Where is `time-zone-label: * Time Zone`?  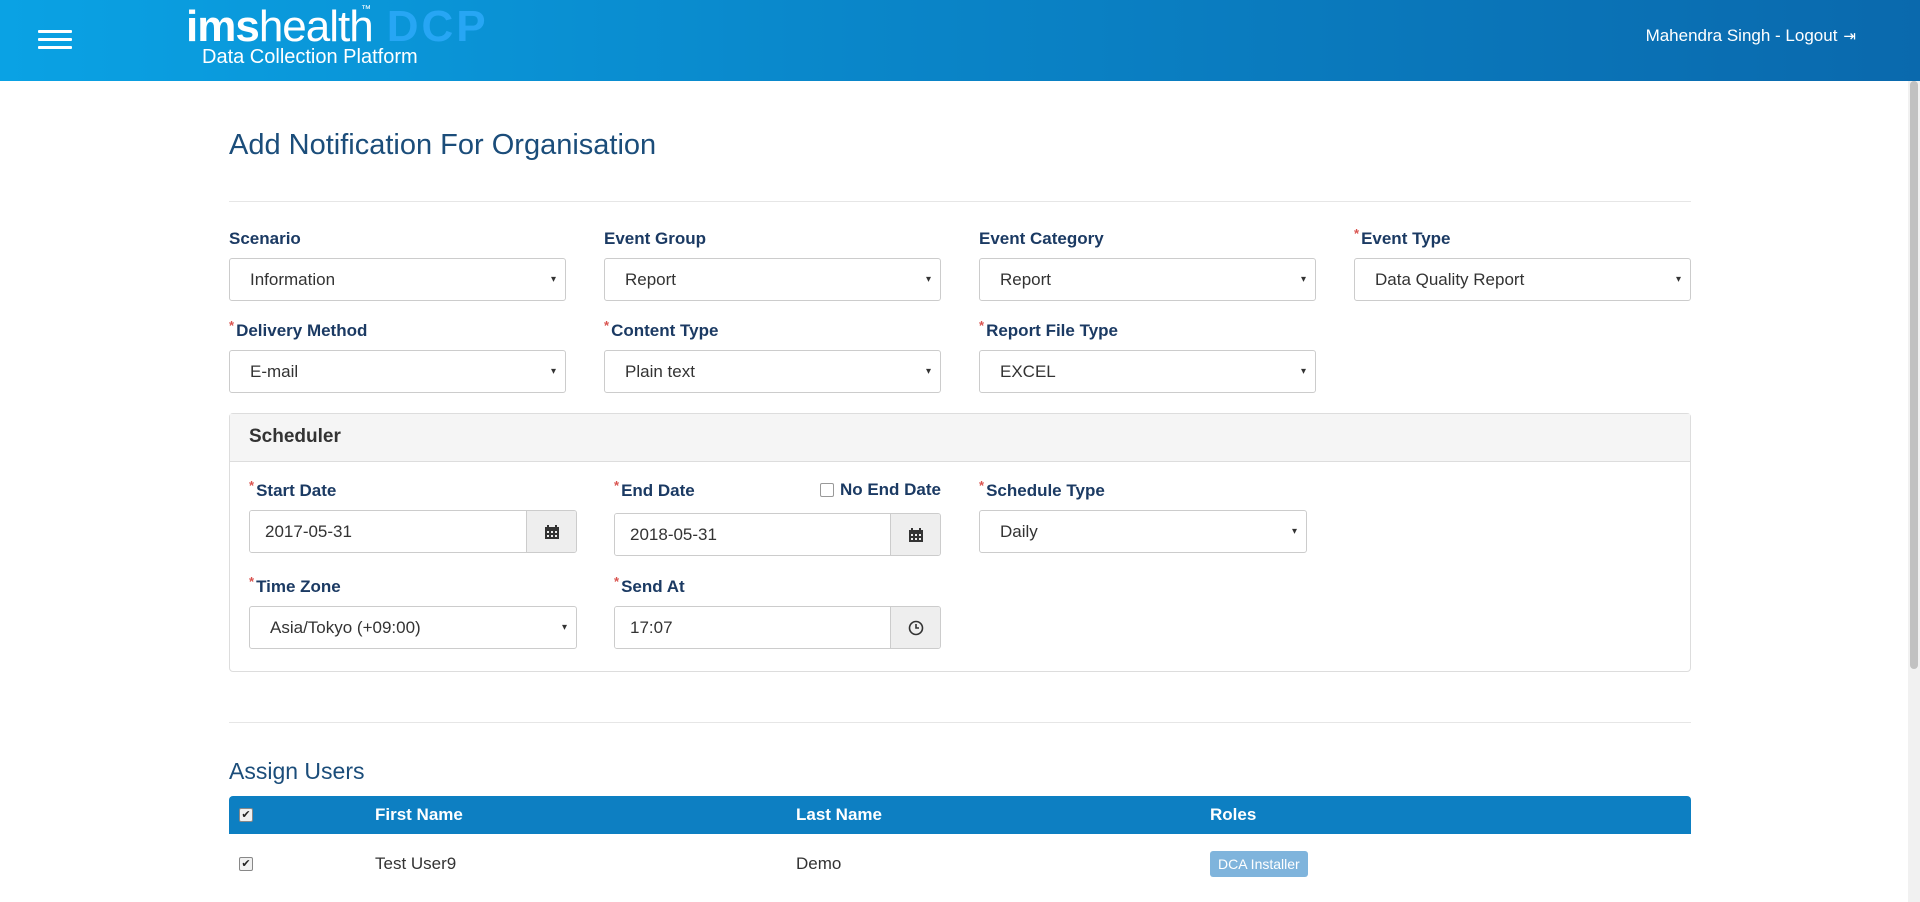
time-zone-label: * Time Zone is located at coordinates (295, 585).